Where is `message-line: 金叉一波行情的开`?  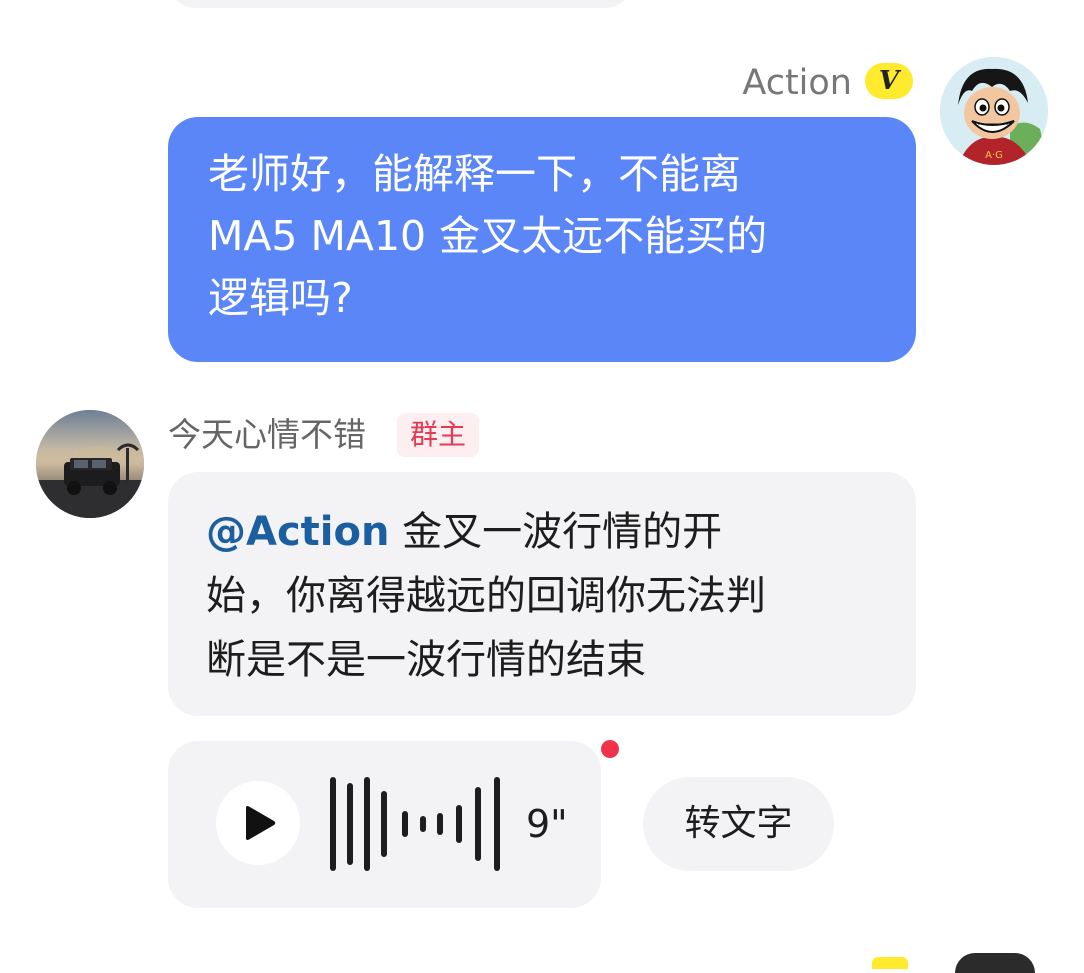 message-line: 金叉一波行情的开 is located at coordinates (556, 532).